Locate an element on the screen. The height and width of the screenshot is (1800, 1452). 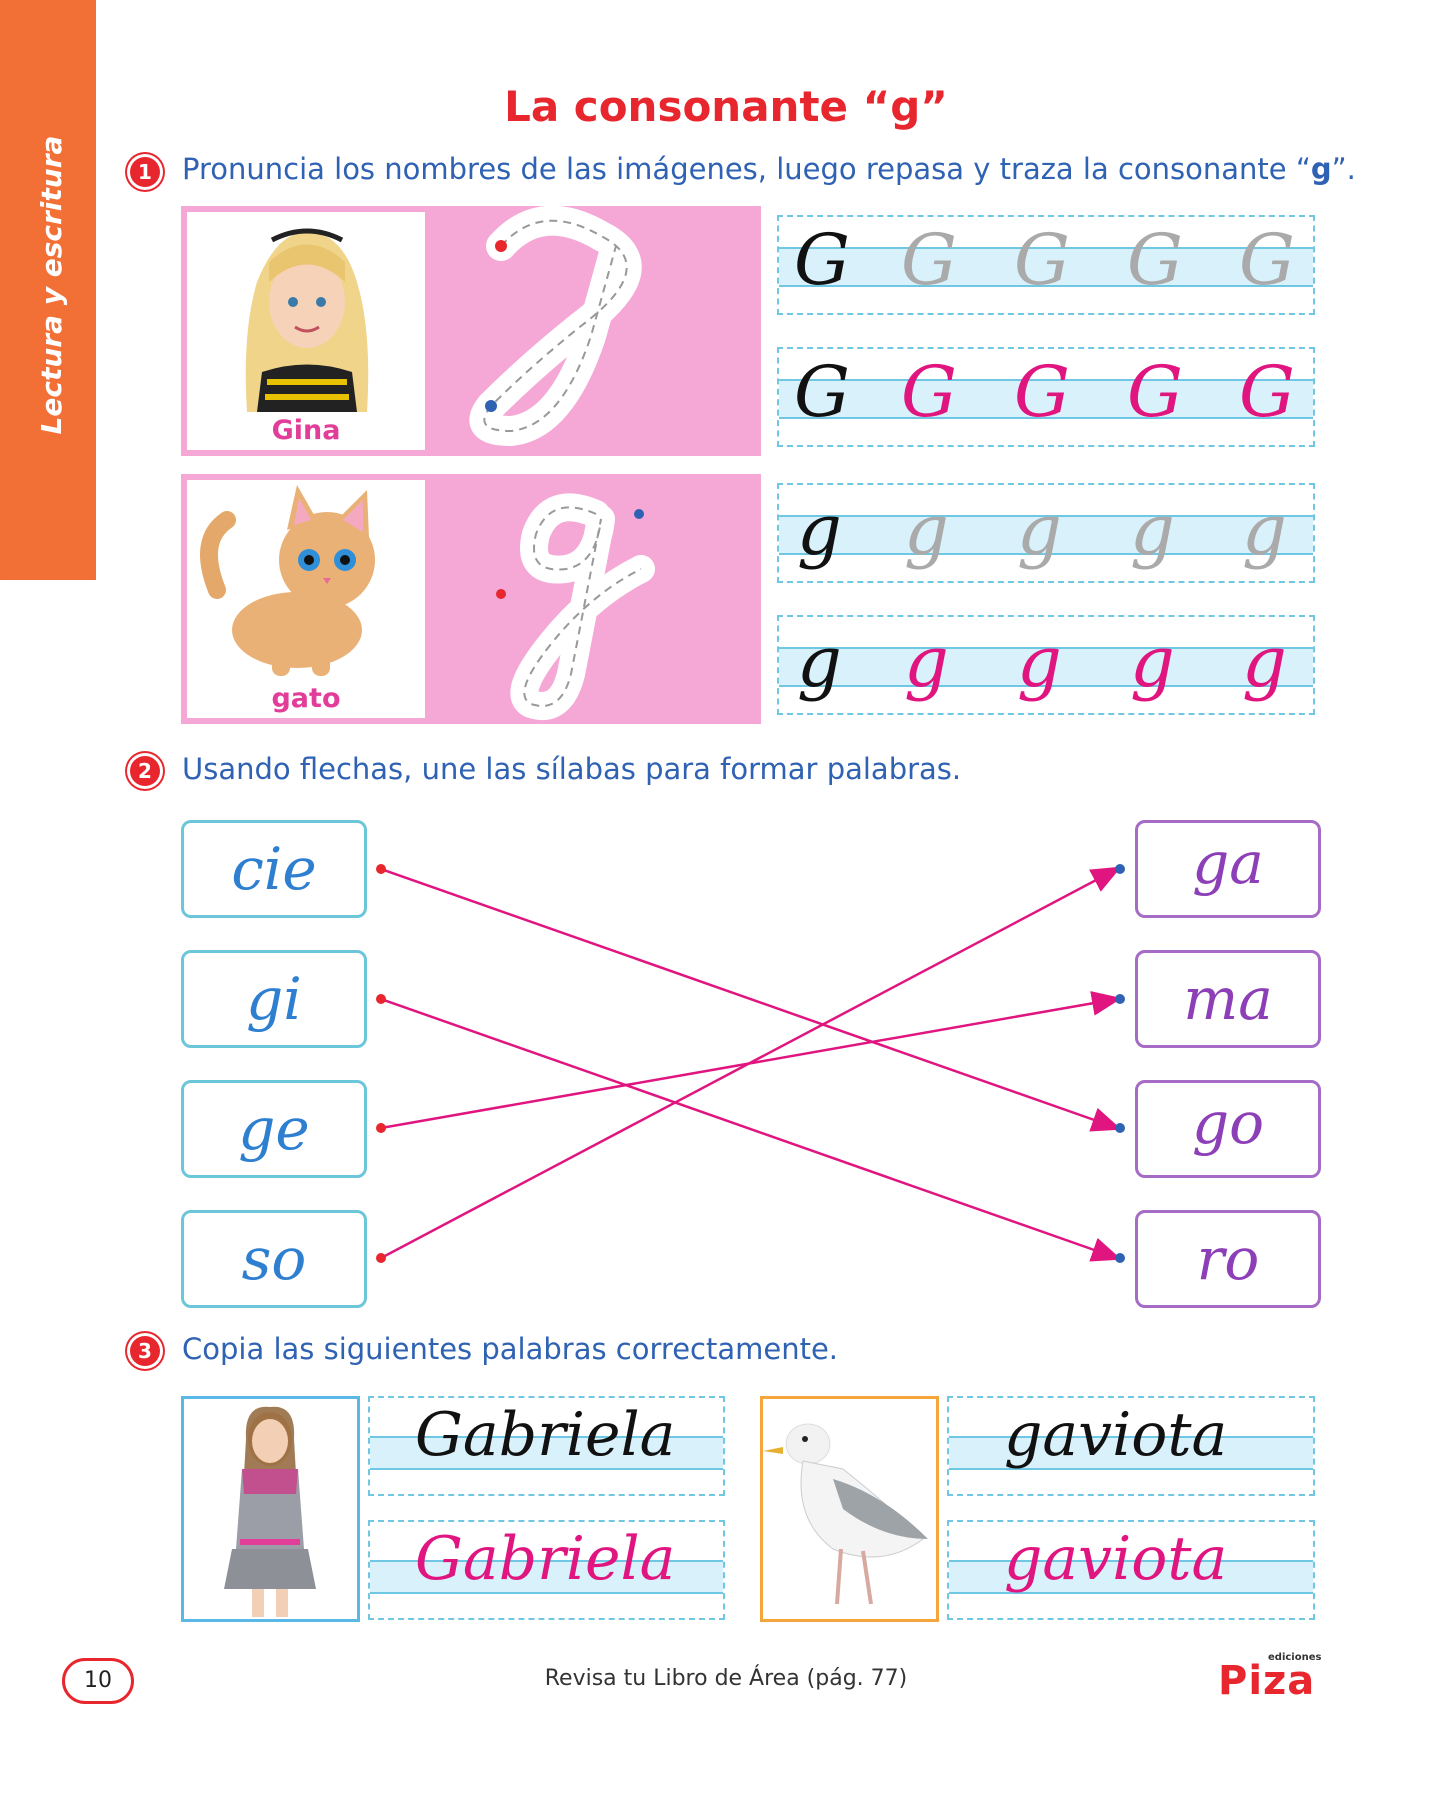
copy-strip-gabriela-1: Gabriela is located at coordinates (546, 1446).